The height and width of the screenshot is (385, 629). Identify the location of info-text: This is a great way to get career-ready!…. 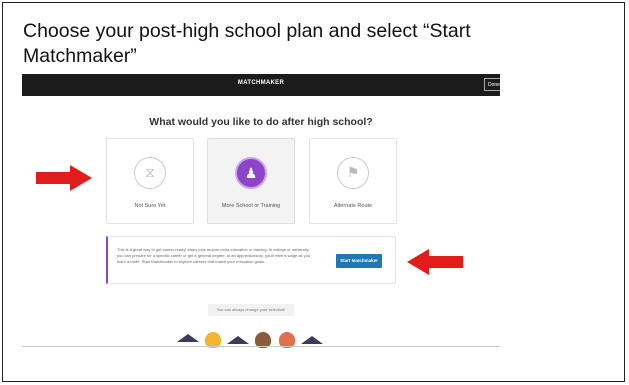
(214, 255).